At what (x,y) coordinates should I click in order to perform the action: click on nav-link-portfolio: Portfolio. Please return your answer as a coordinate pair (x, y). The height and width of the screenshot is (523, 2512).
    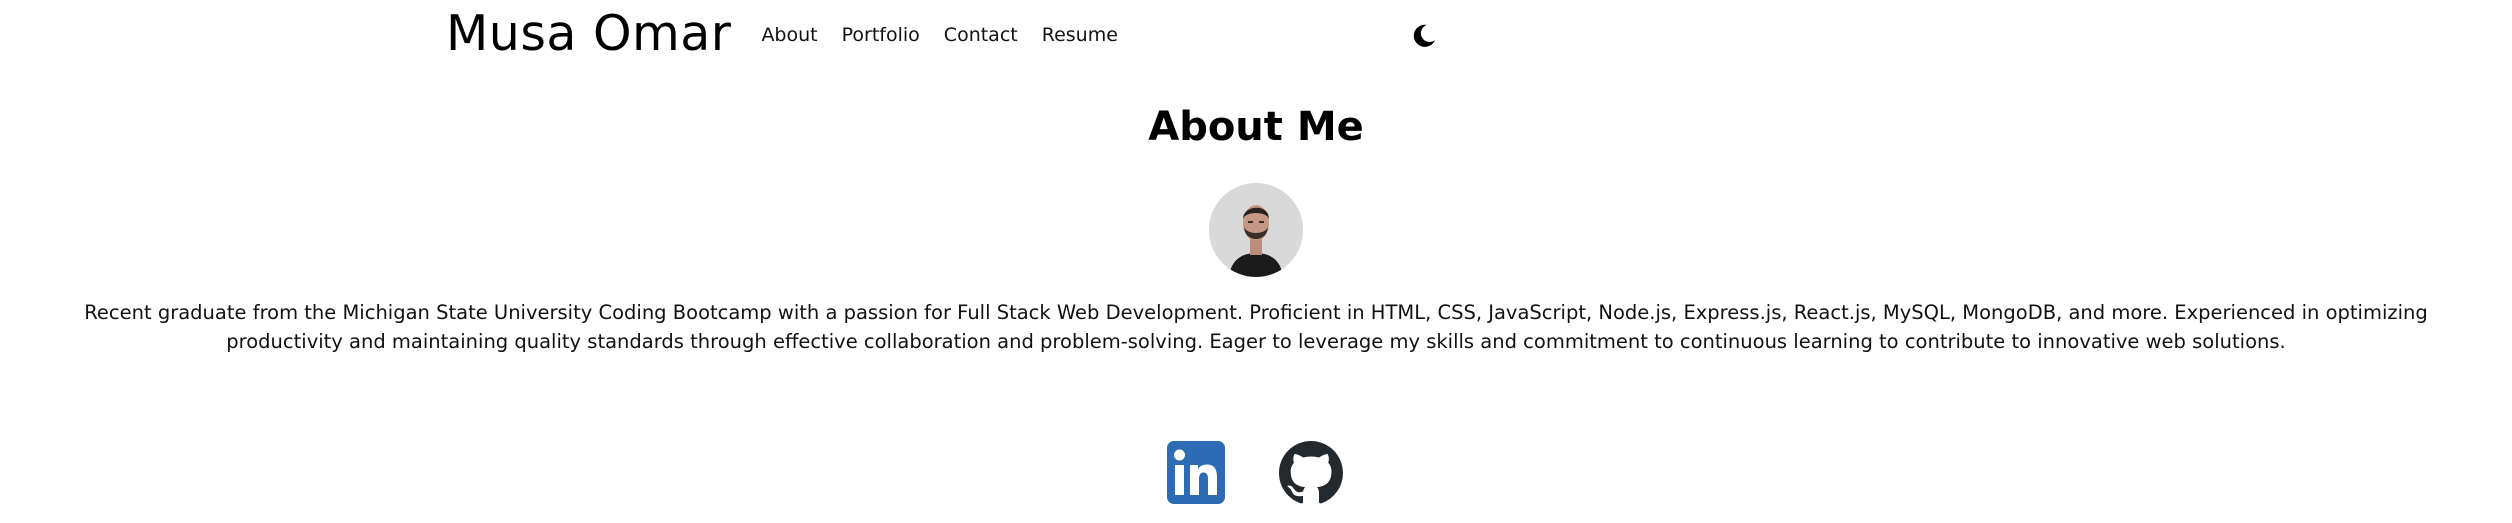
    Looking at the image, I should click on (881, 35).